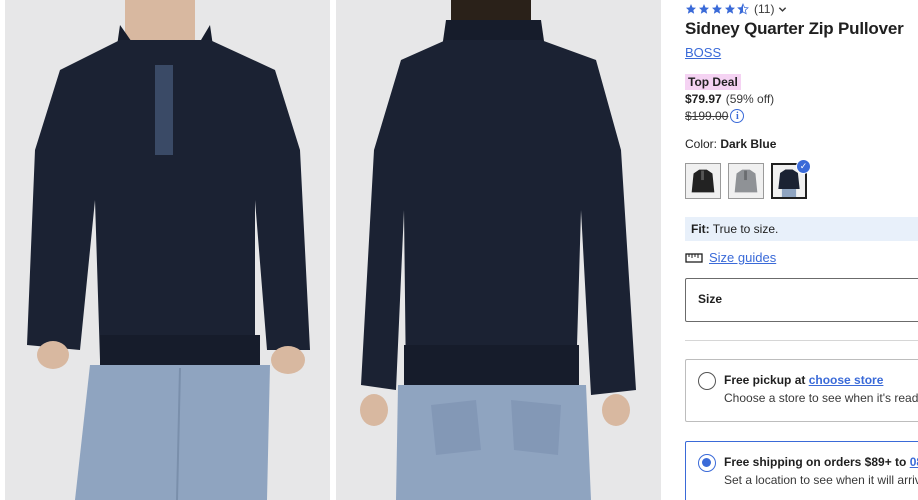 The image size is (918, 500). Describe the element at coordinates (794, 28) in the screenshot. I see `product-title: Sidney Quarter Zip Pullover` at that location.